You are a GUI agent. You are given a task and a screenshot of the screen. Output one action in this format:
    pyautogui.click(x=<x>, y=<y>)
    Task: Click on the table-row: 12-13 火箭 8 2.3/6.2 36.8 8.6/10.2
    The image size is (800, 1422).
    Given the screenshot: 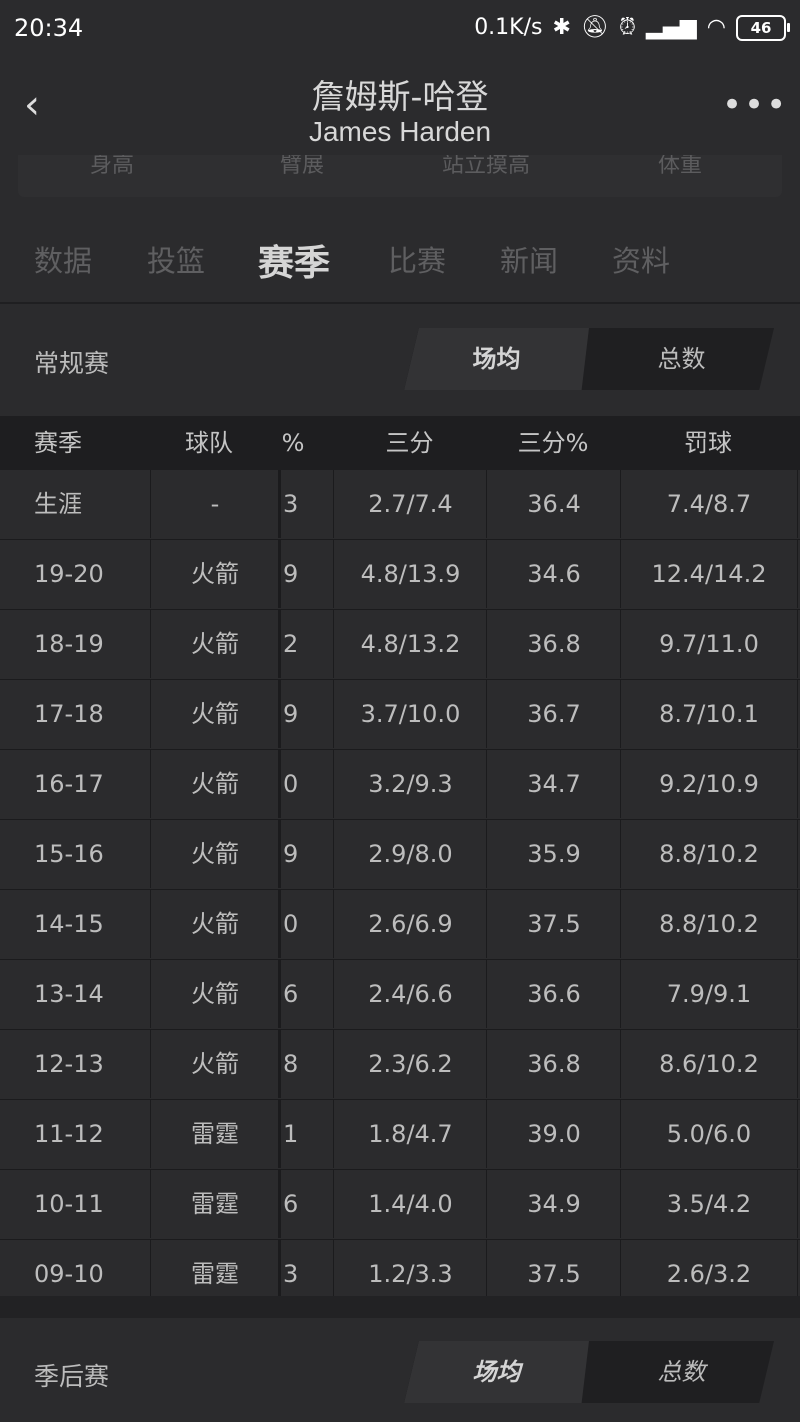 What is the action you would take?
    pyautogui.click(x=400, y=1065)
    